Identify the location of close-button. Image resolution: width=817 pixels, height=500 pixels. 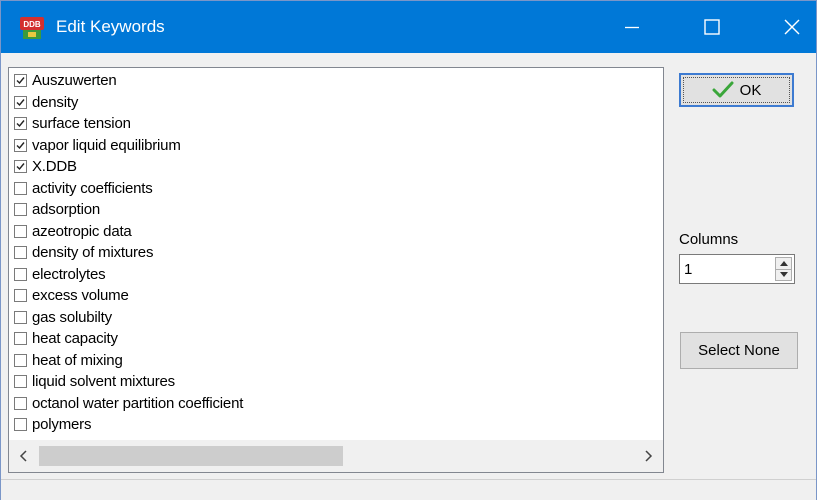
(784, 27).